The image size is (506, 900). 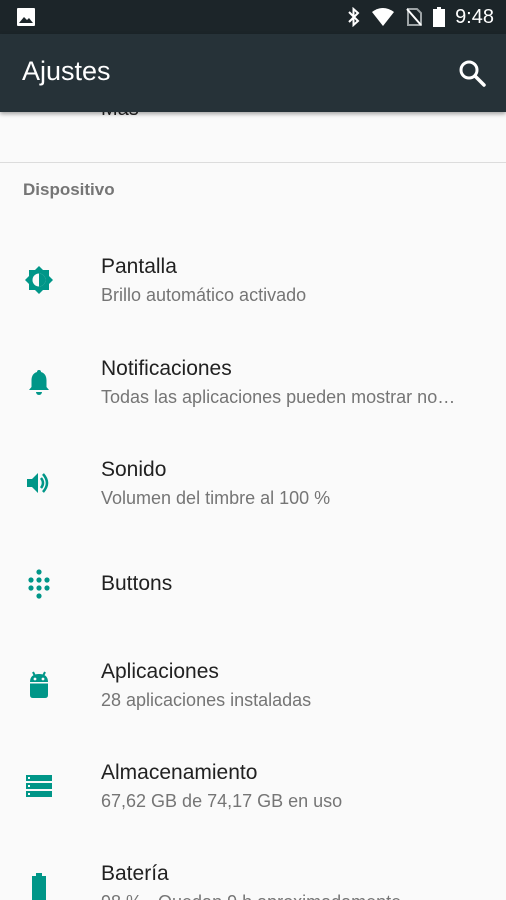 What do you see at coordinates (39, 280) in the screenshot?
I see `brightness-icon` at bounding box center [39, 280].